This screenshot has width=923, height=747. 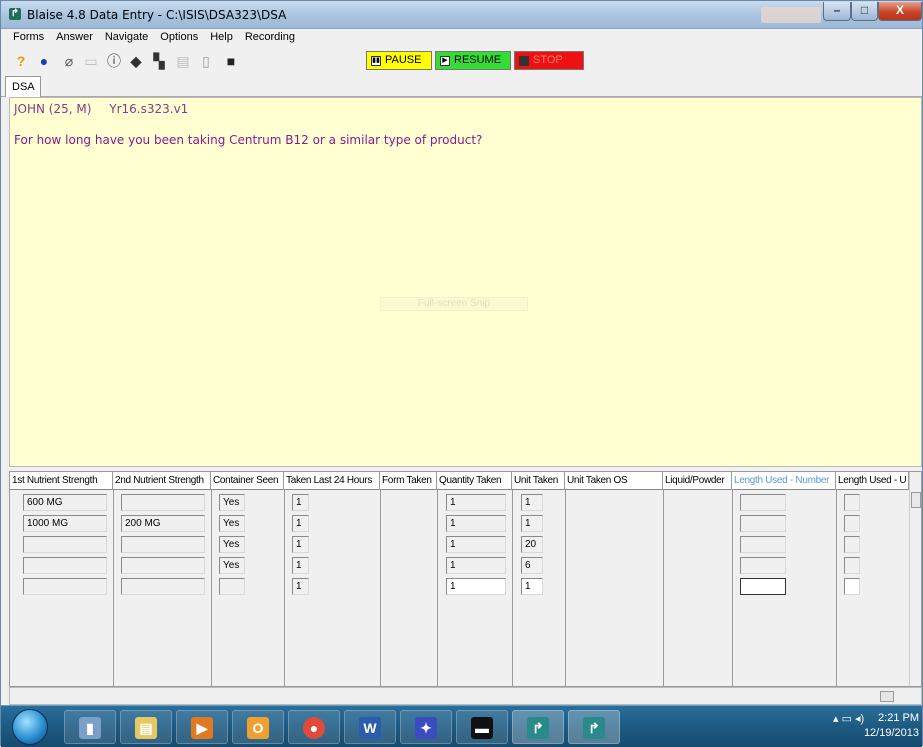 I want to click on menu-answer: Answer, so click(x=74, y=38).